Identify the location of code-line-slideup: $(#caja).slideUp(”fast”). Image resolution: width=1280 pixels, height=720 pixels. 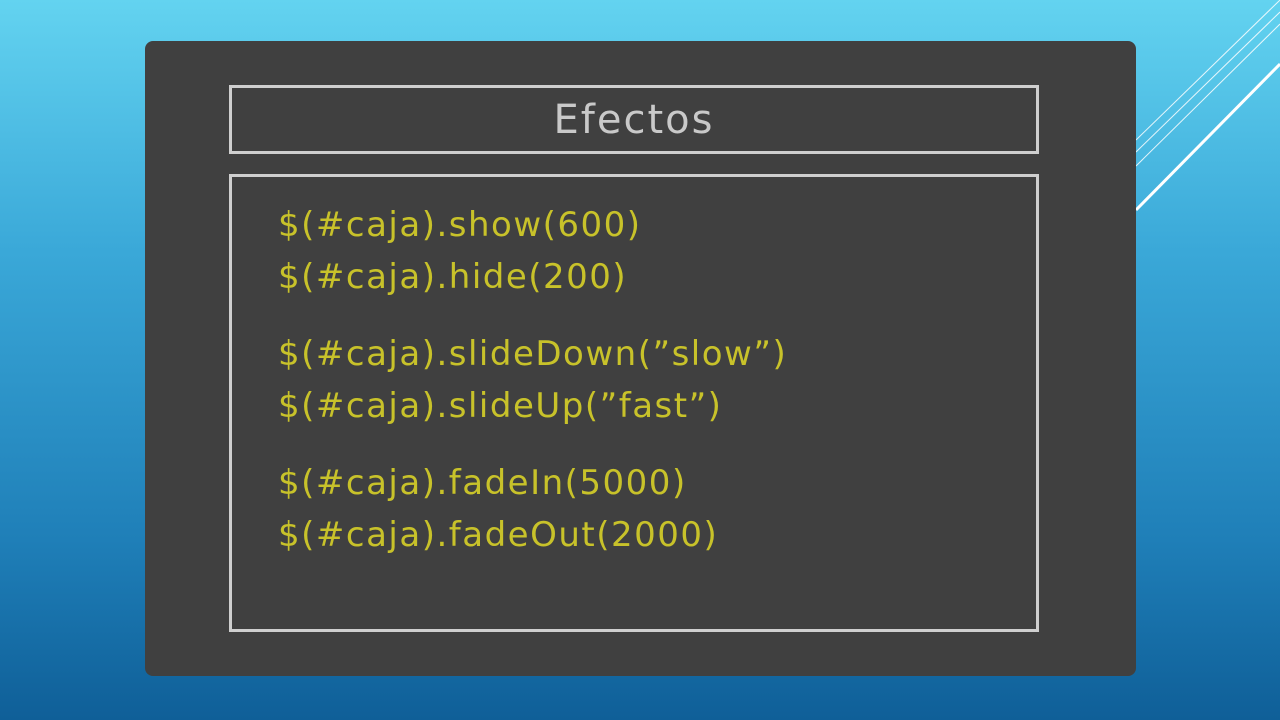
(500, 406).